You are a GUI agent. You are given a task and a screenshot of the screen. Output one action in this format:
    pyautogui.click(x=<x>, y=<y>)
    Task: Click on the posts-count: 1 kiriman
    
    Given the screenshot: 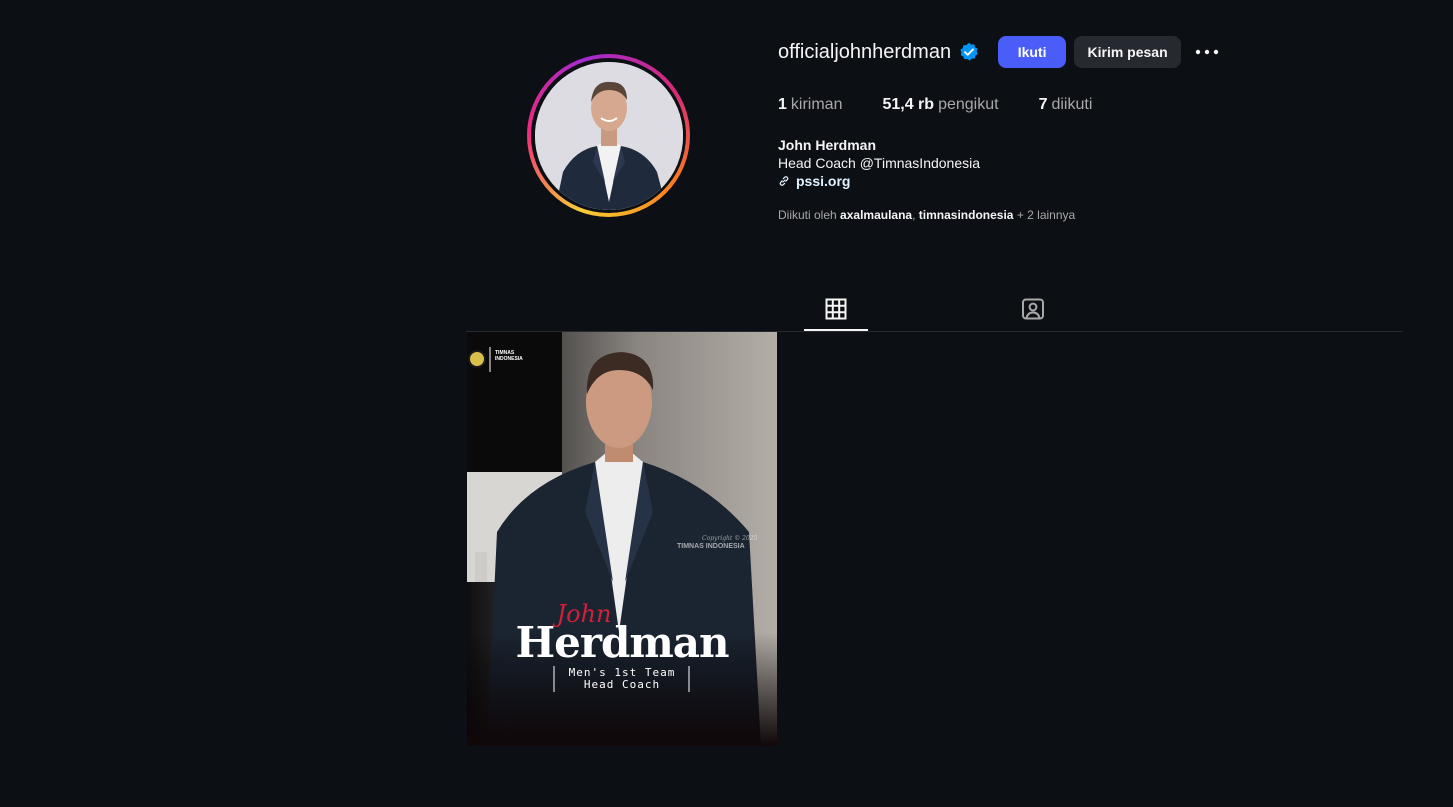 What is the action you would take?
    pyautogui.click(x=810, y=105)
    